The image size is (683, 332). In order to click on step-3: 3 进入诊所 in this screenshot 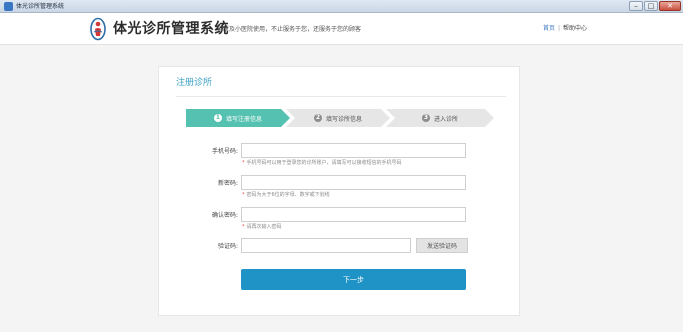, I will do `click(440, 118)`.